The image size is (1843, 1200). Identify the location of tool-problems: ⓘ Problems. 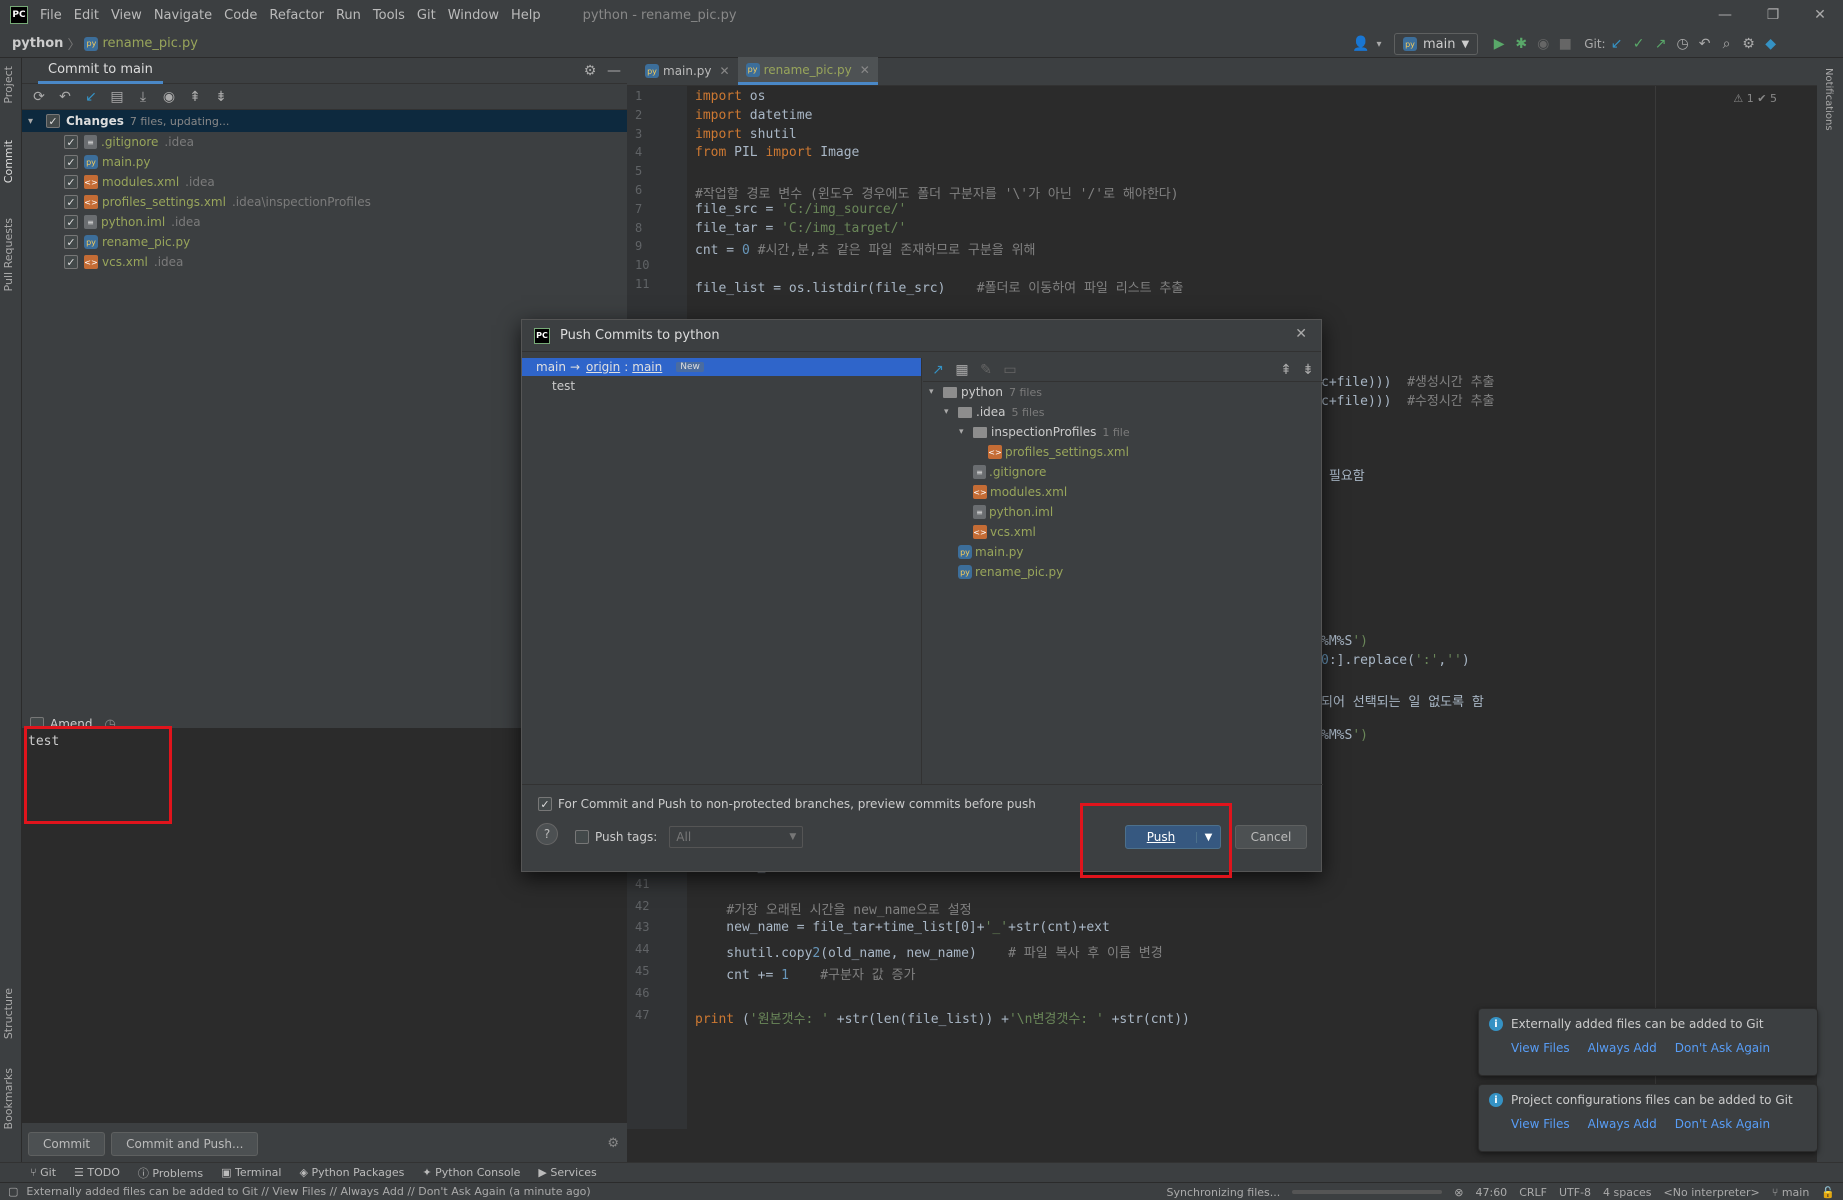
(170, 1173).